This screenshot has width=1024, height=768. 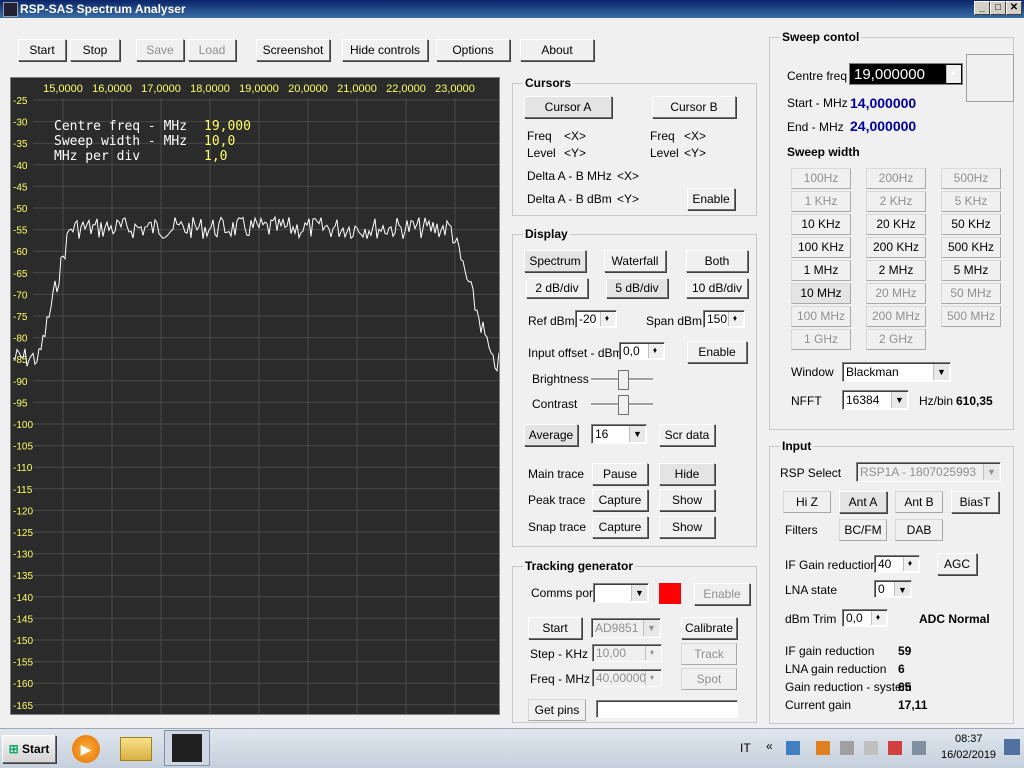 I want to click on window-dropdown-arrow: ▼, so click(x=941, y=372).